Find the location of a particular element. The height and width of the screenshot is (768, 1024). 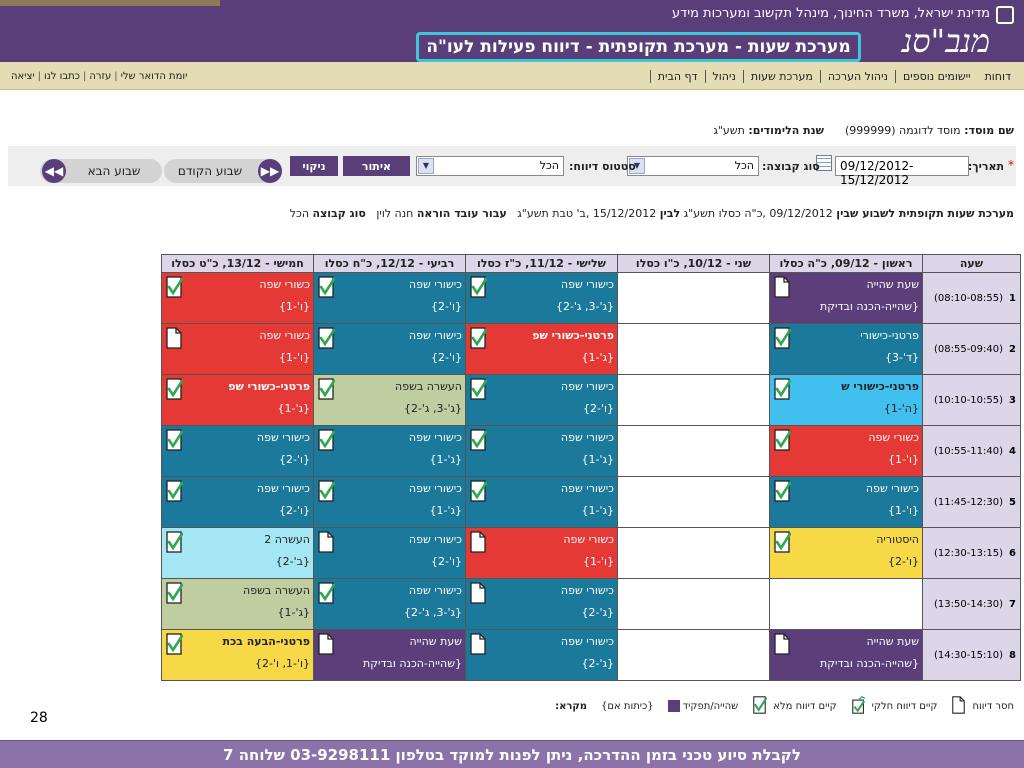

filter-button: איתור is located at coordinates (376, 166).